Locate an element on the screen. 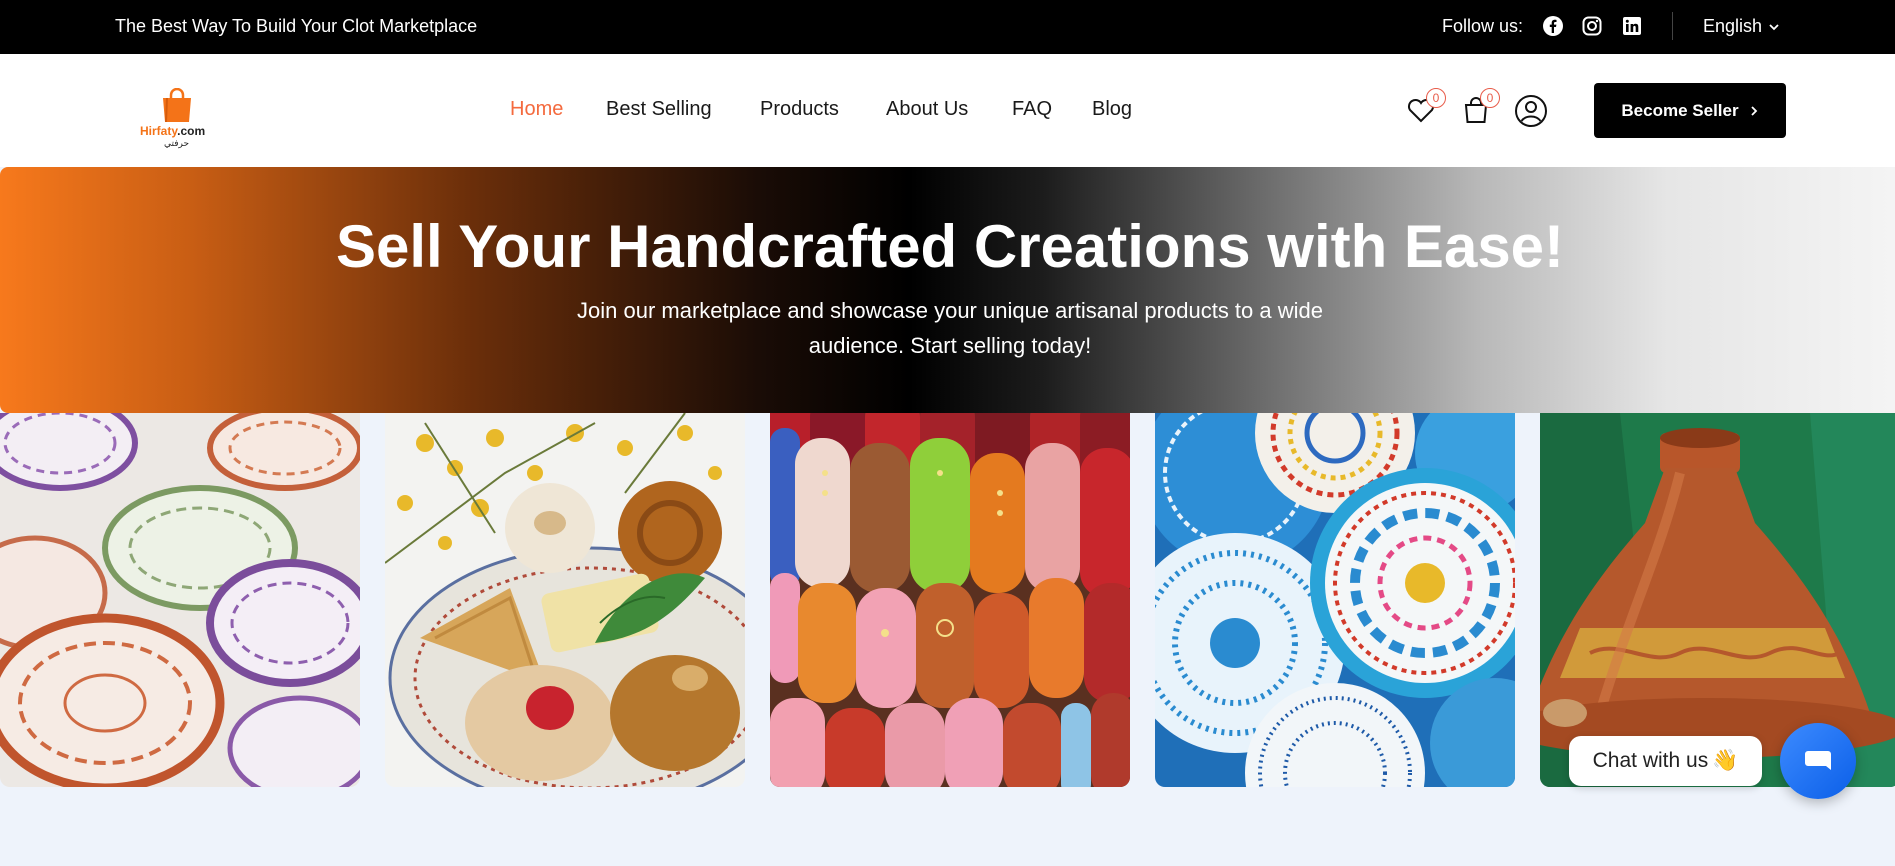  user-icon is located at coordinates (1531, 111).